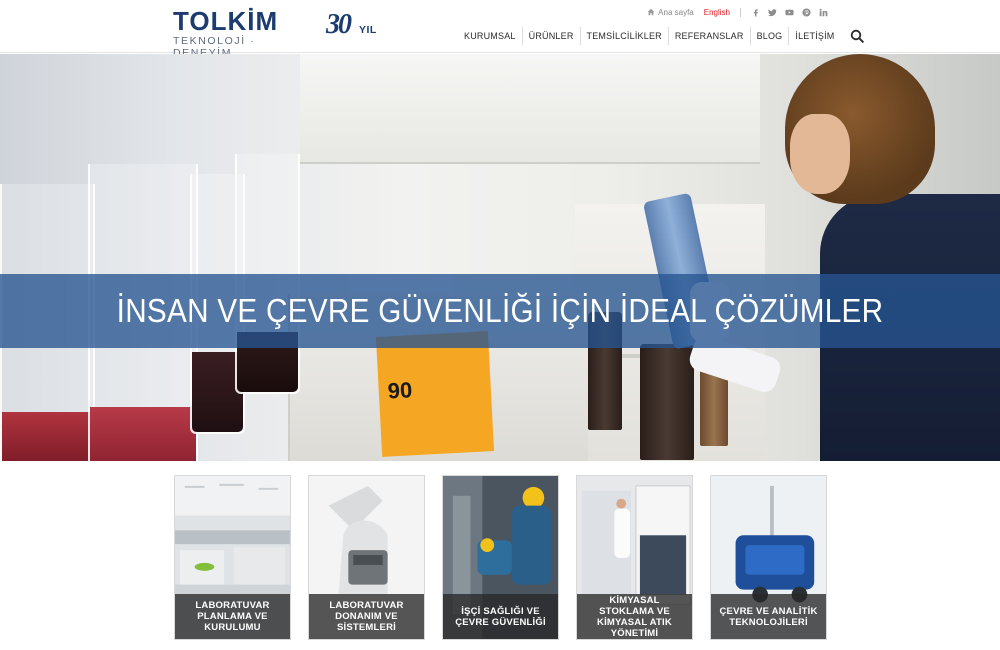 This screenshot has height=650, width=1000. What do you see at coordinates (755, 12) in the screenshot?
I see `facebook-icon` at bounding box center [755, 12].